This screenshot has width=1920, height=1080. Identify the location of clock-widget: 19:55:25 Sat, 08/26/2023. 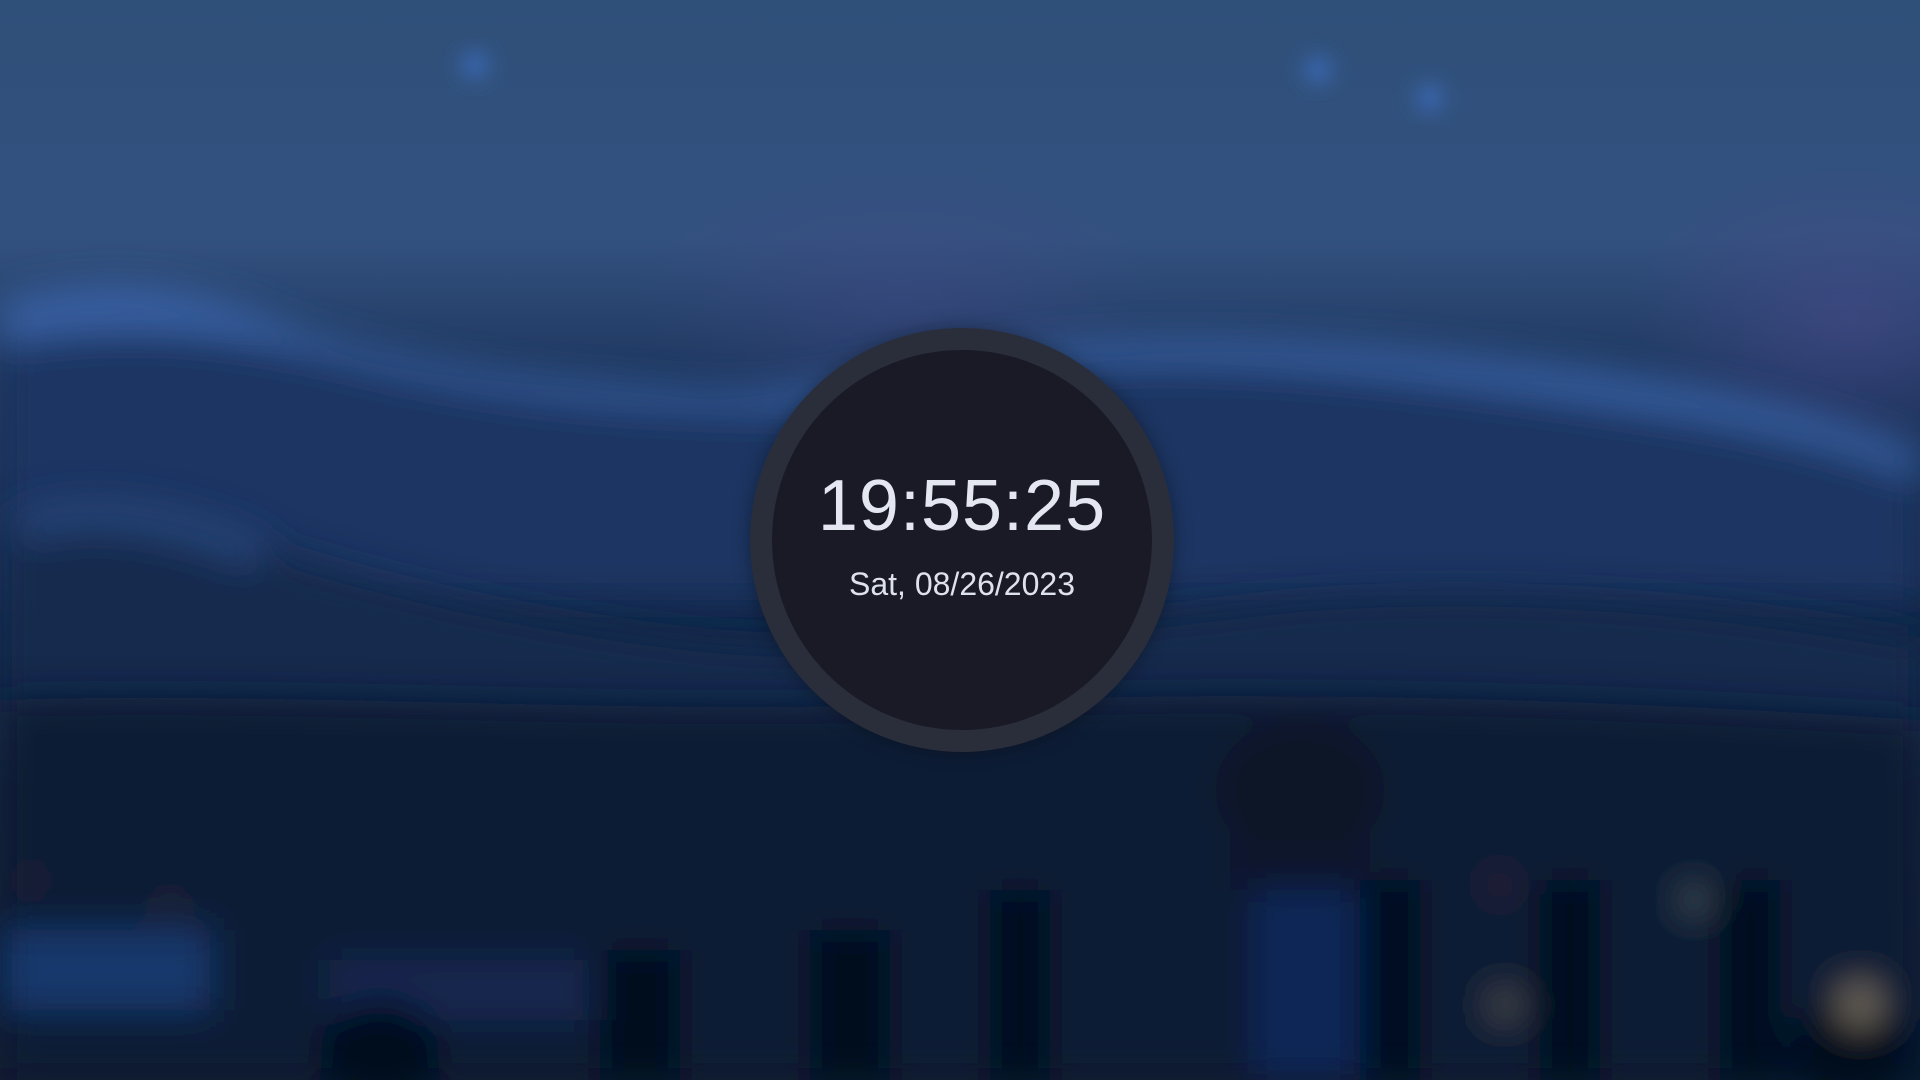
(962, 540).